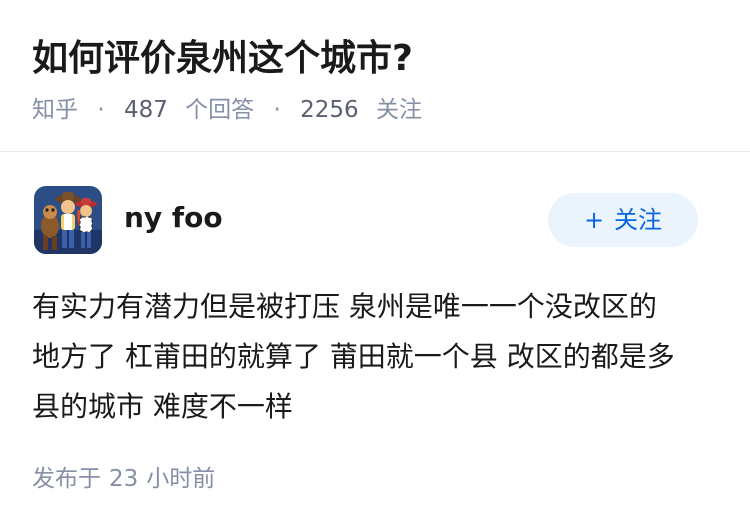  What do you see at coordinates (594, 220) in the screenshot?
I see `plus-icon: +` at bounding box center [594, 220].